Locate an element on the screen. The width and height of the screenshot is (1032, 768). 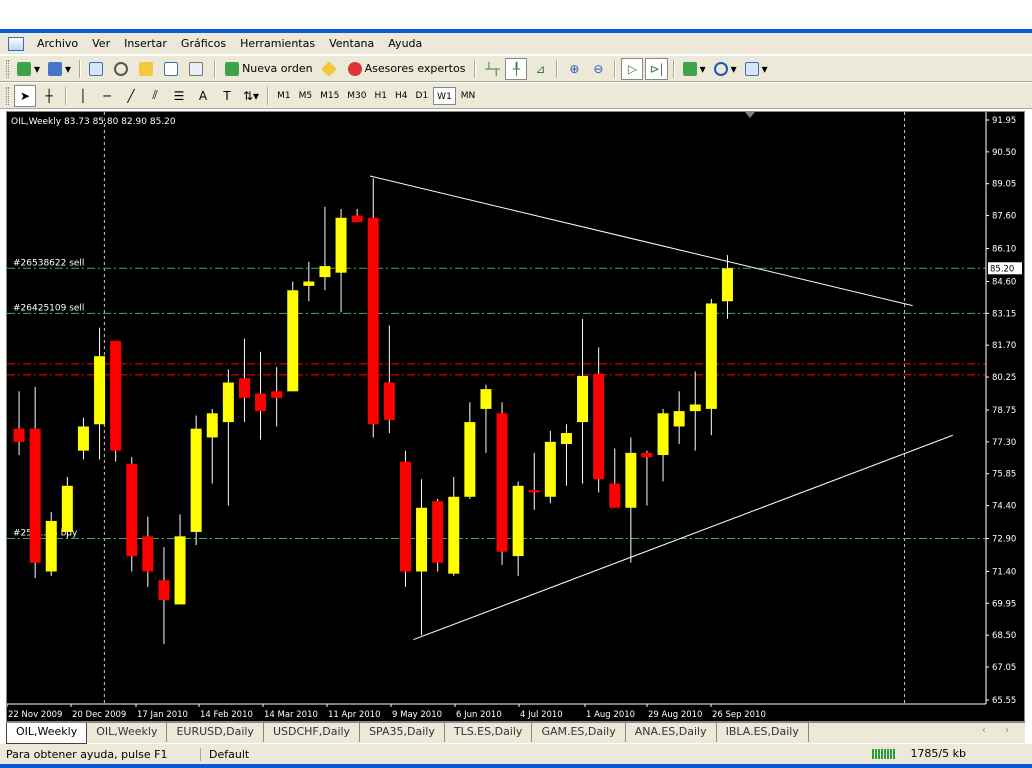
templates-button: ▾ is located at coordinates (756, 69).